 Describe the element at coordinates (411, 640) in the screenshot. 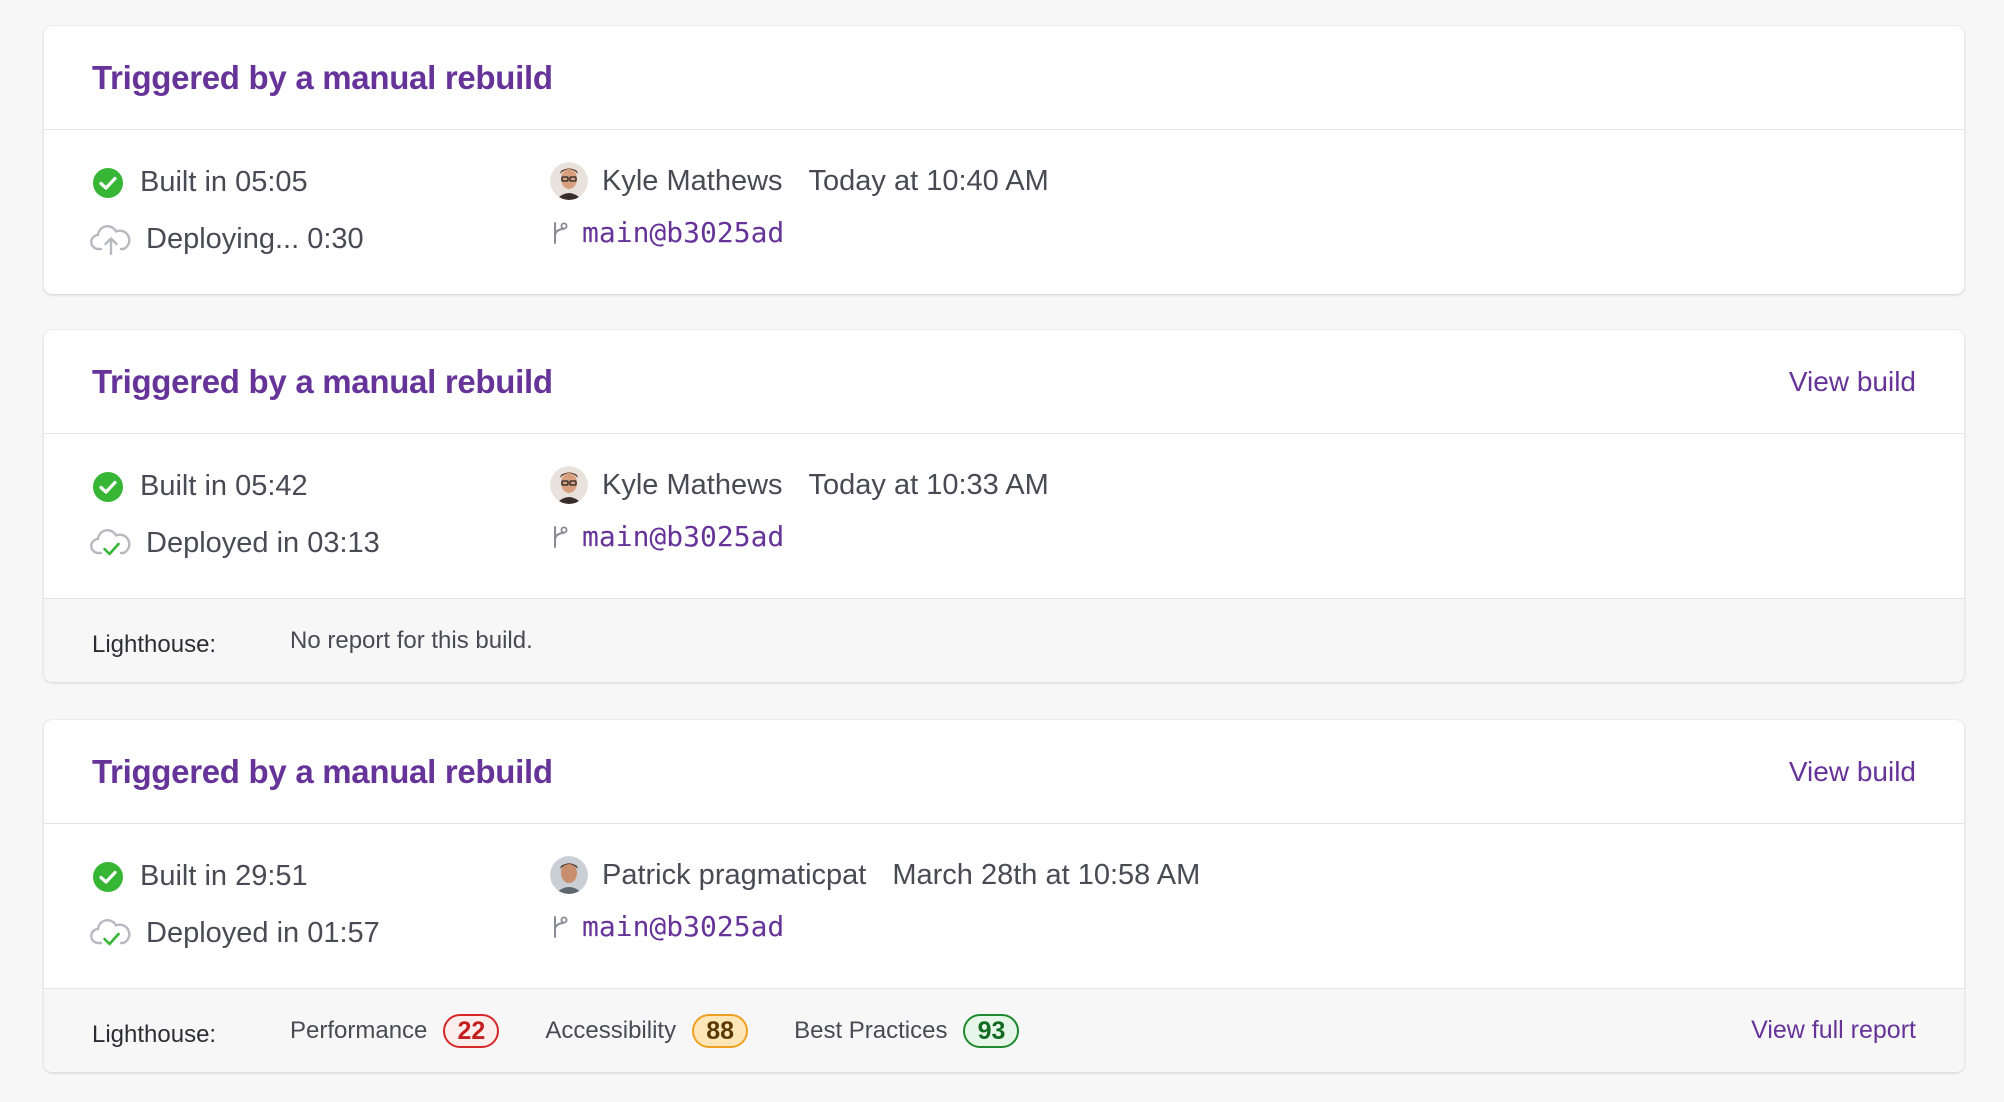

I see `lighthouse-empty-message: No report for this build.` at that location.